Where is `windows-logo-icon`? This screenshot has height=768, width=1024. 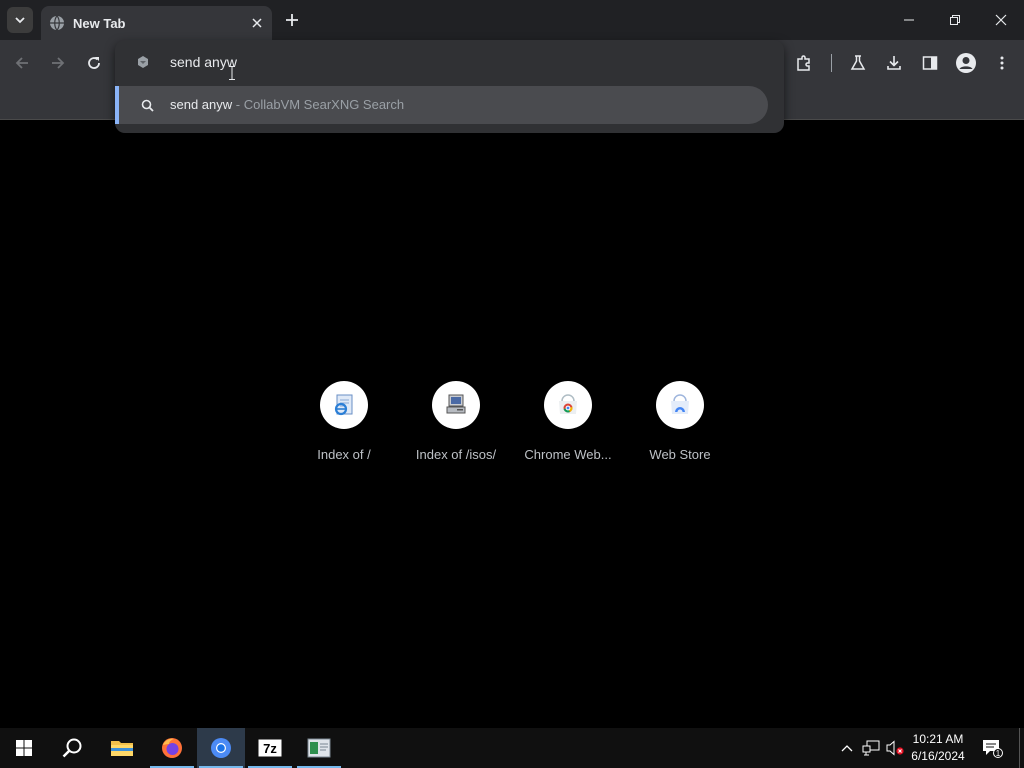 windows-logo-icon is located at coordinates (24, 748).